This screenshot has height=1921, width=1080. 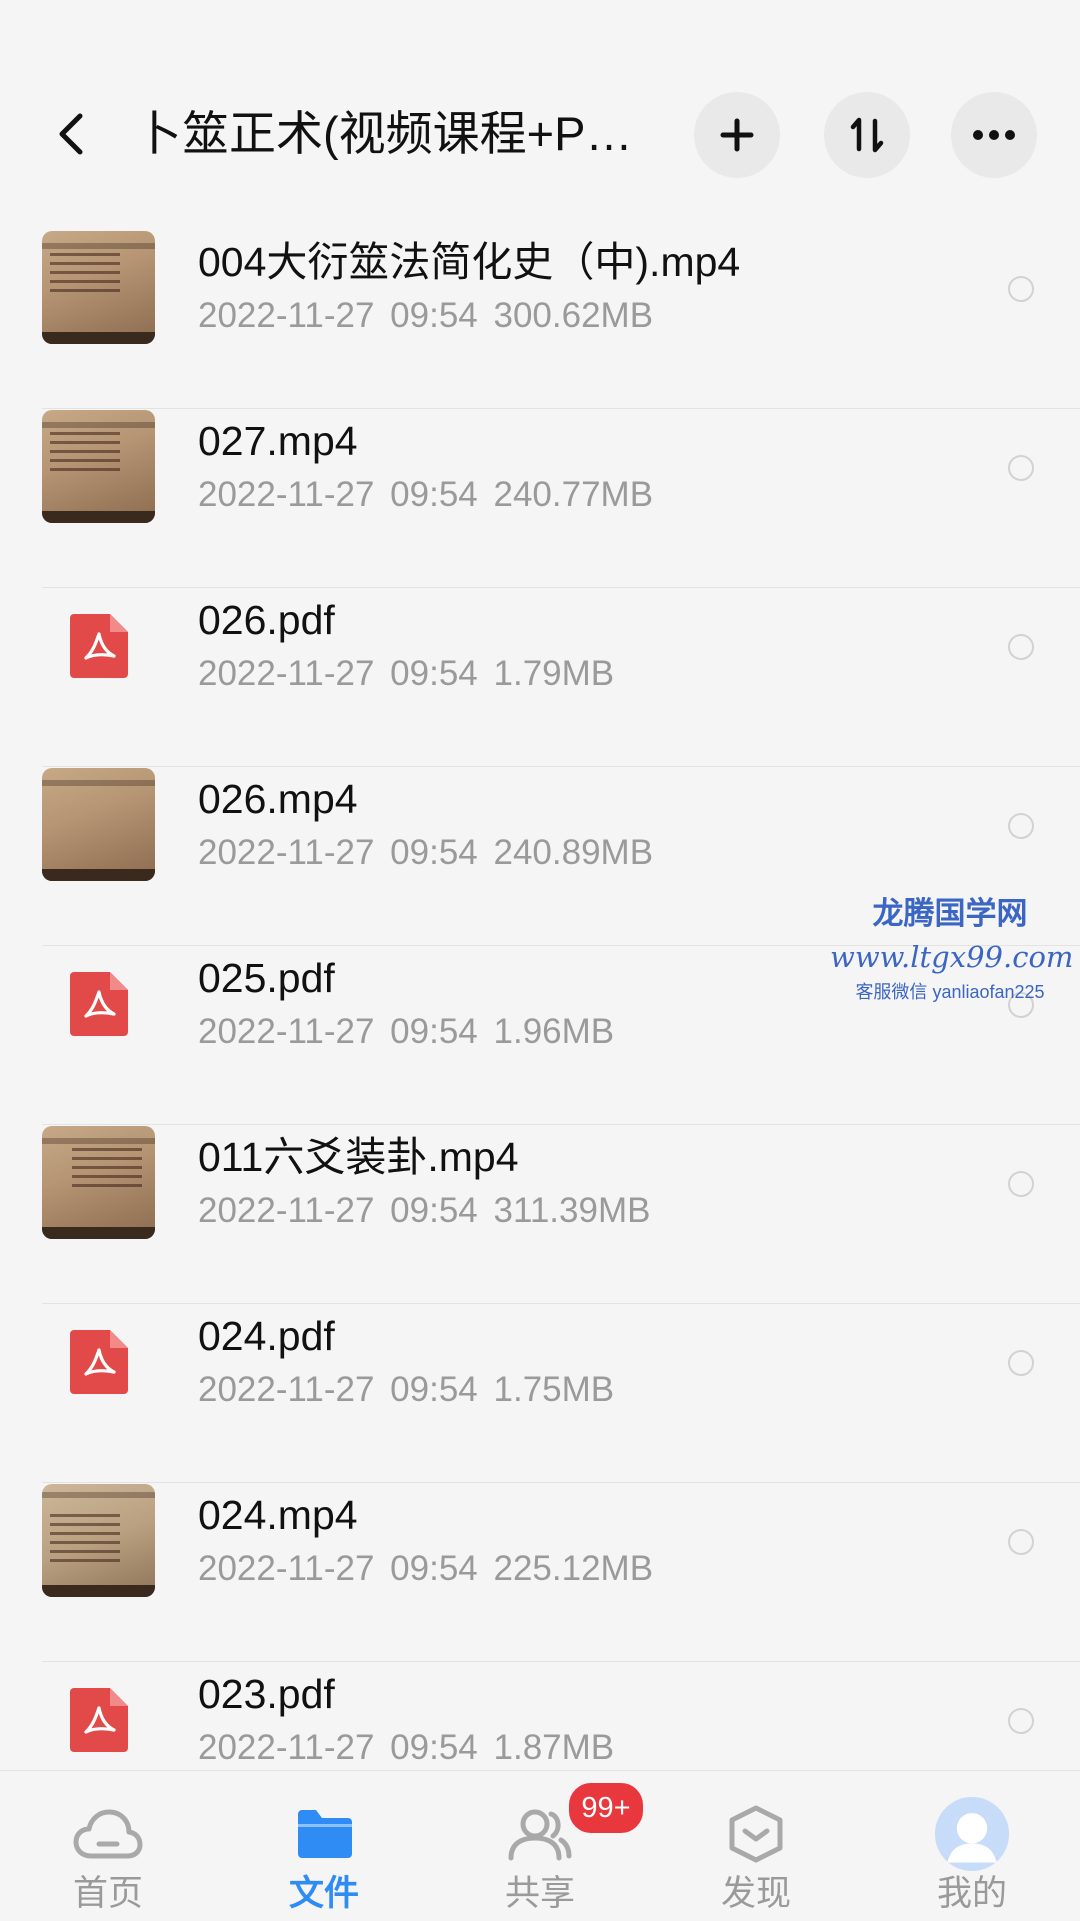 What do you see at coordinates (266, 1336) in the screenshot?
I see `file-name: 024.pdf` at bounding box center [266, 1336].